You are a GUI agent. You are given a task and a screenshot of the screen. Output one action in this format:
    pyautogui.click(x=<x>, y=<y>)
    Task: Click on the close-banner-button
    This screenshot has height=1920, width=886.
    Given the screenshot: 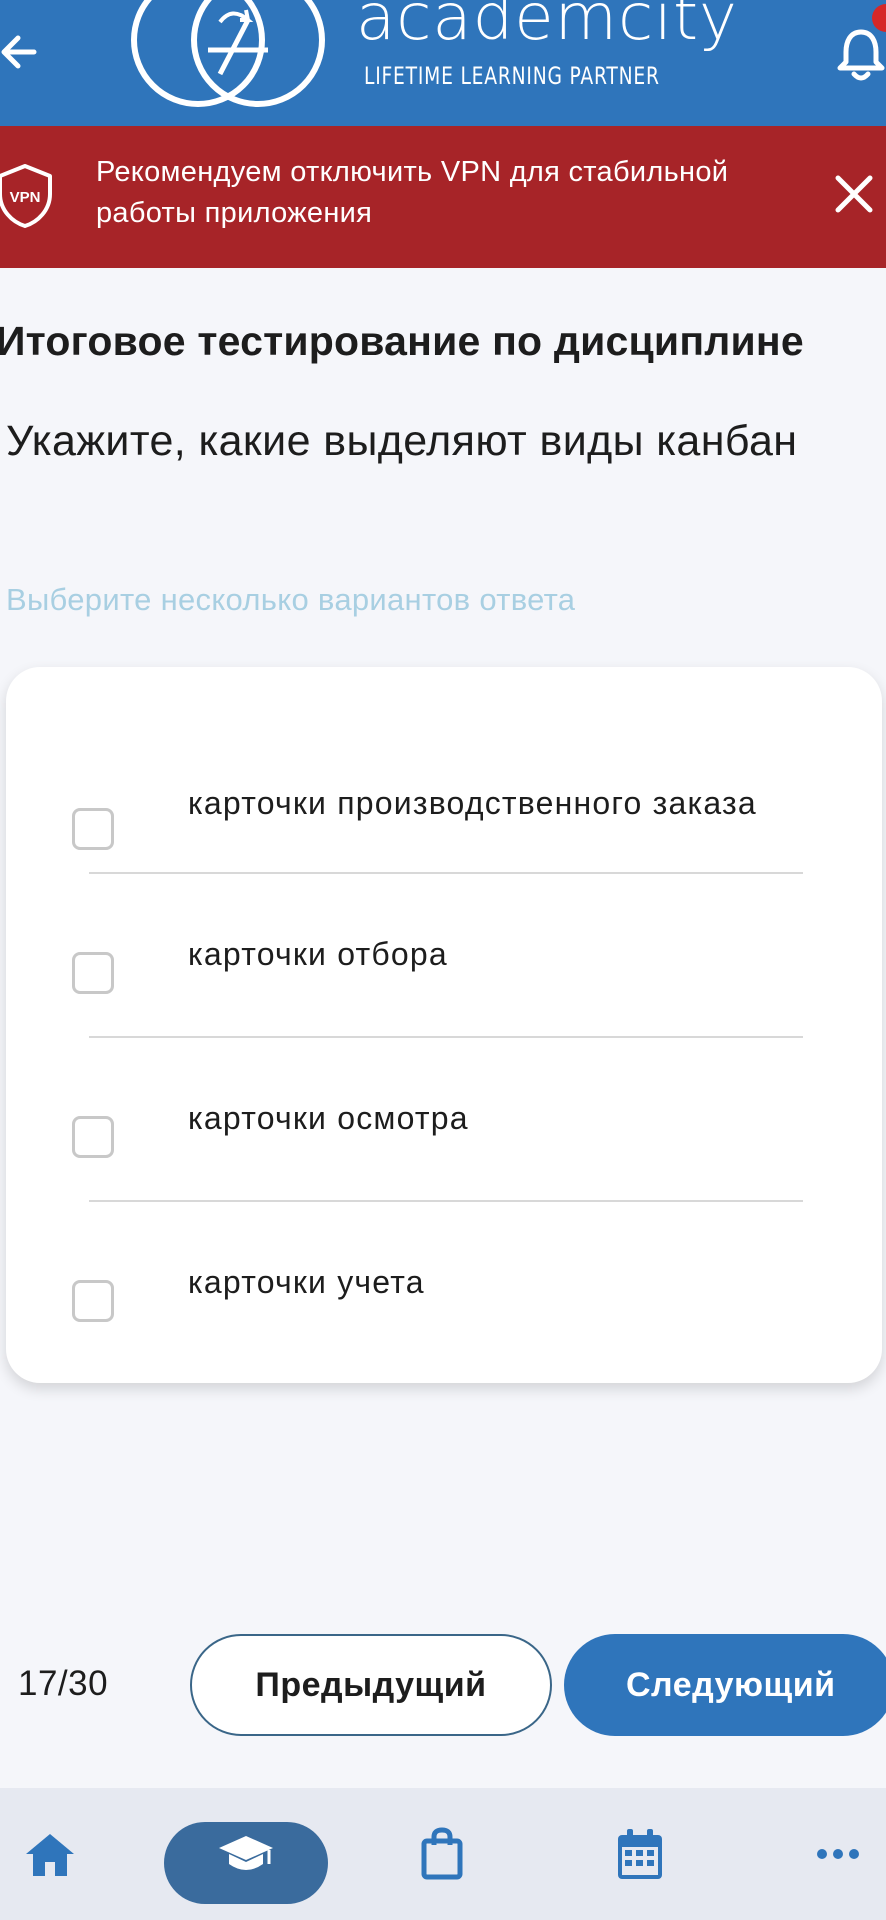 What is the action you would take?
    pyautogui.click(x=854, y=194)
    